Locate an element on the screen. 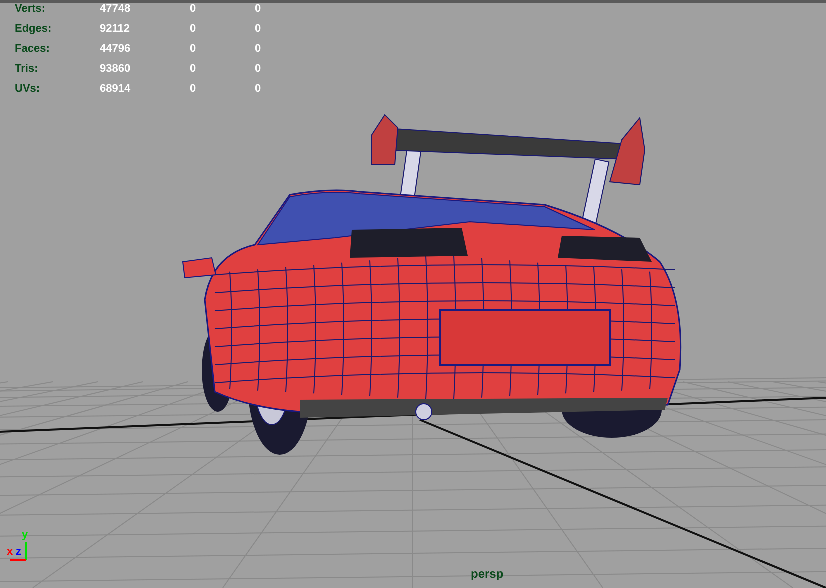 This screenshot has height=588, width=826. stat-value: 68914 is located at coordinates (116, 89).